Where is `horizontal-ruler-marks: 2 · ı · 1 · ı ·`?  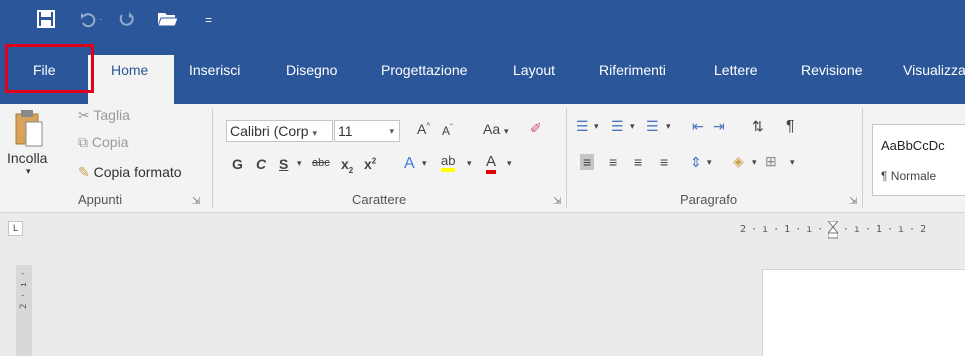
horizontal-ruler-marks: 2 · ı · 1 · ı · is located at coordinates (784, 229).